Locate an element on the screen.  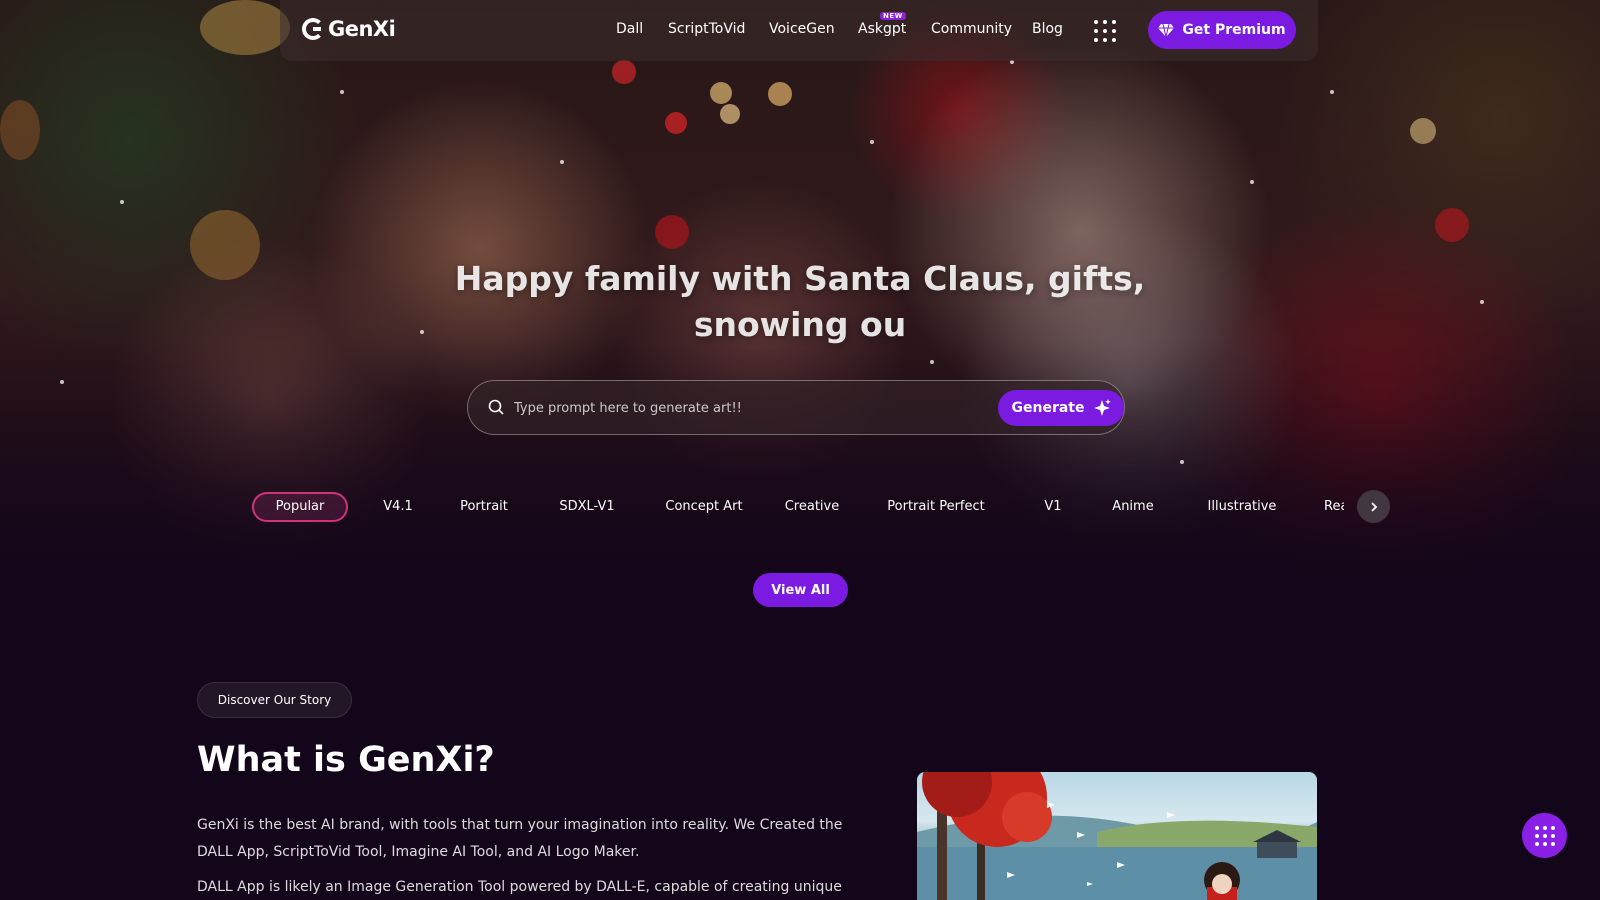
tab-v4-1: V4.1 is located at coordinates (398, 507).